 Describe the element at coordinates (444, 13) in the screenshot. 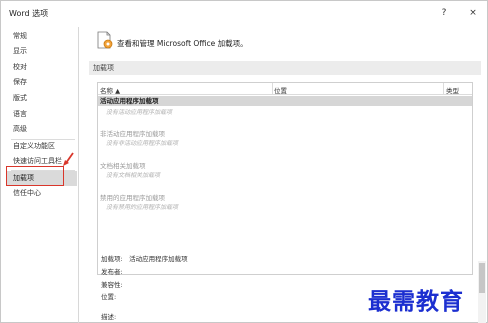

I see `help-button: ?` at that location.